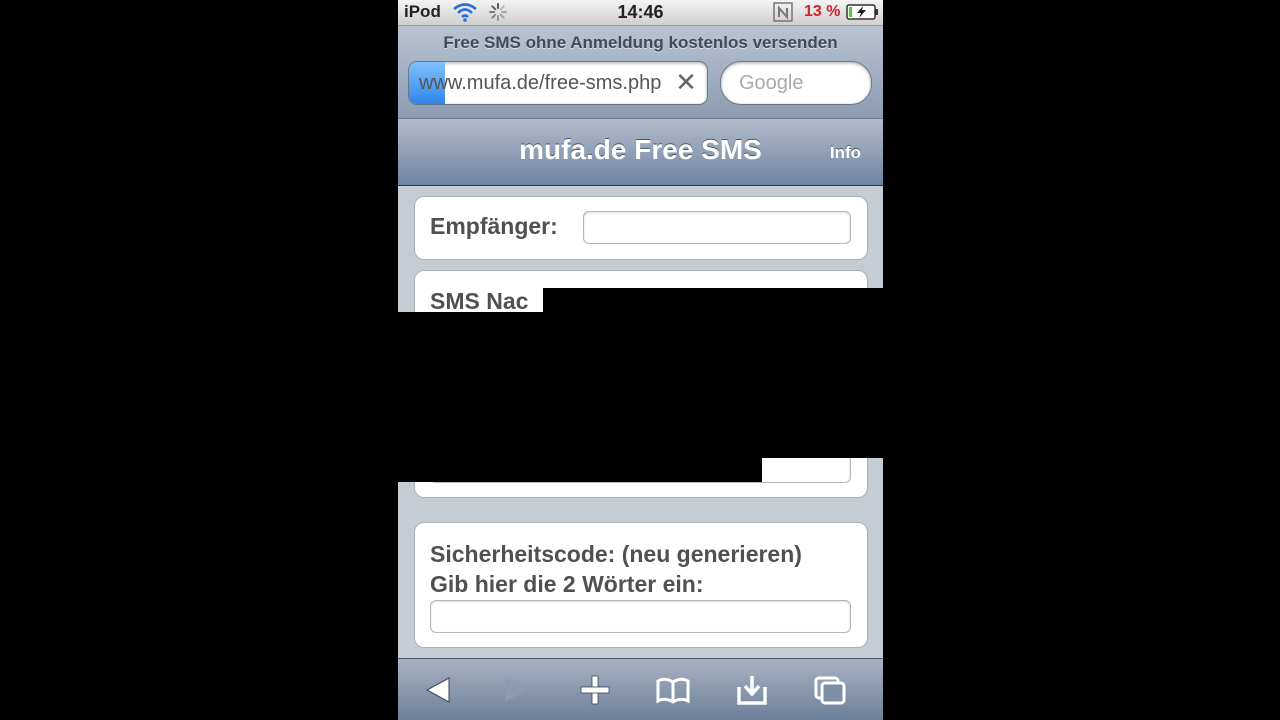 Image resolution: width=1280 pixels, height=720 pixels. What do you see at coordinates (595, 690) in the screenshot?
I see `add-icon` at bounding box center [595, 690].